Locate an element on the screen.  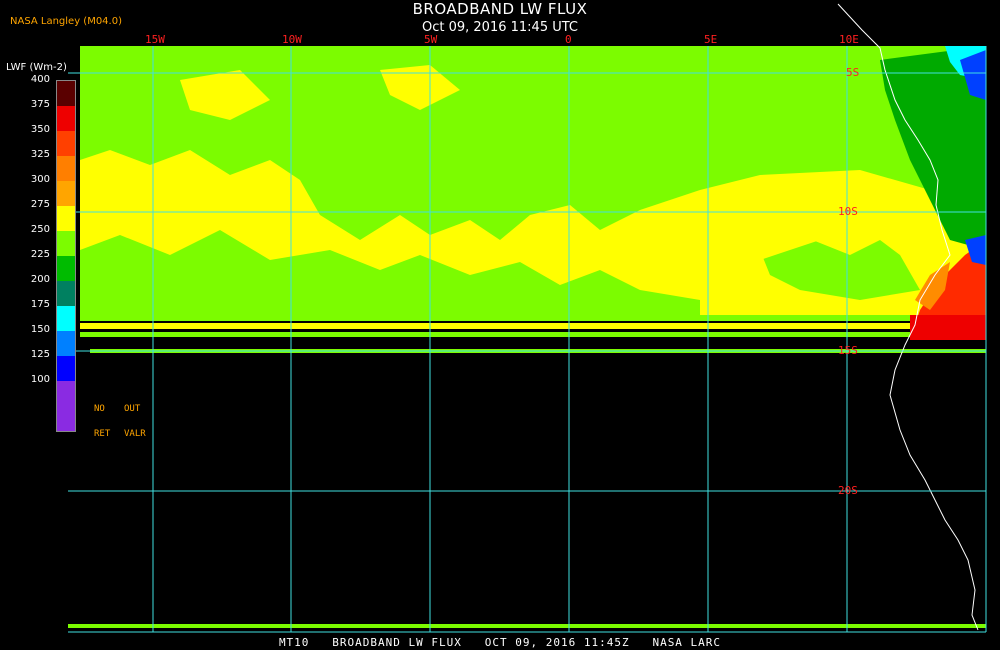
scale-label: 350 is located at coordinates (40, 129).